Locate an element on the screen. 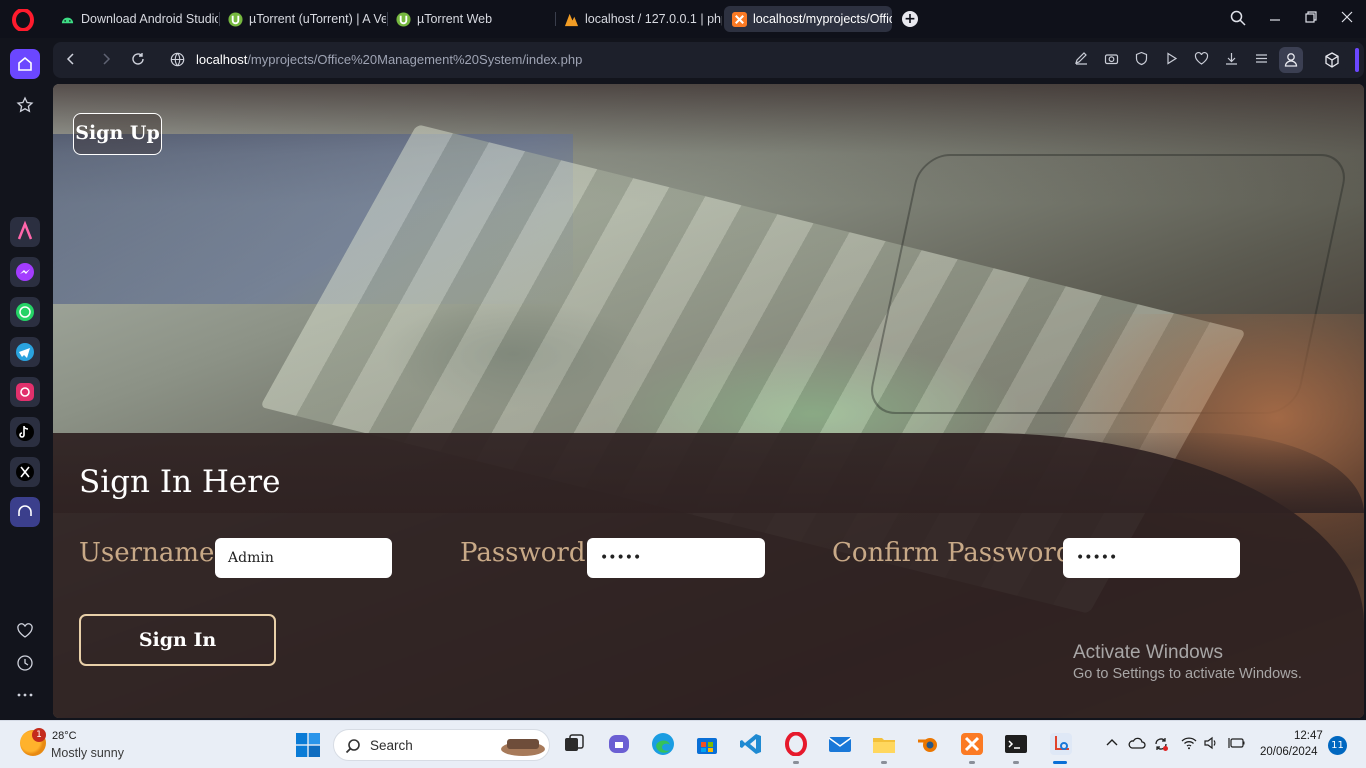 The height and width of the screenshot is (768, 1366). more-icon is located at coordinates (25, 695).